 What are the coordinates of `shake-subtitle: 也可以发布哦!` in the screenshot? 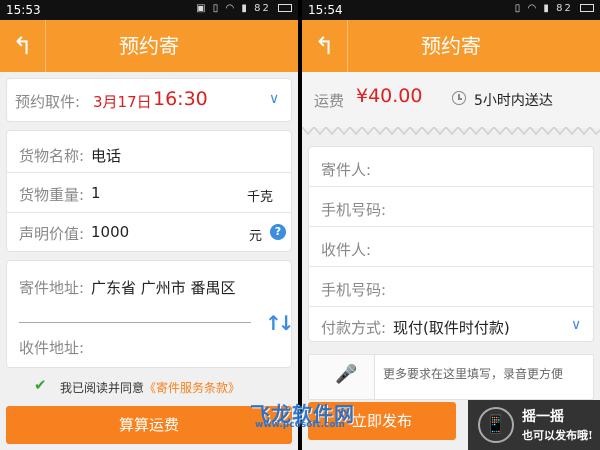 It's located at (557, 435).